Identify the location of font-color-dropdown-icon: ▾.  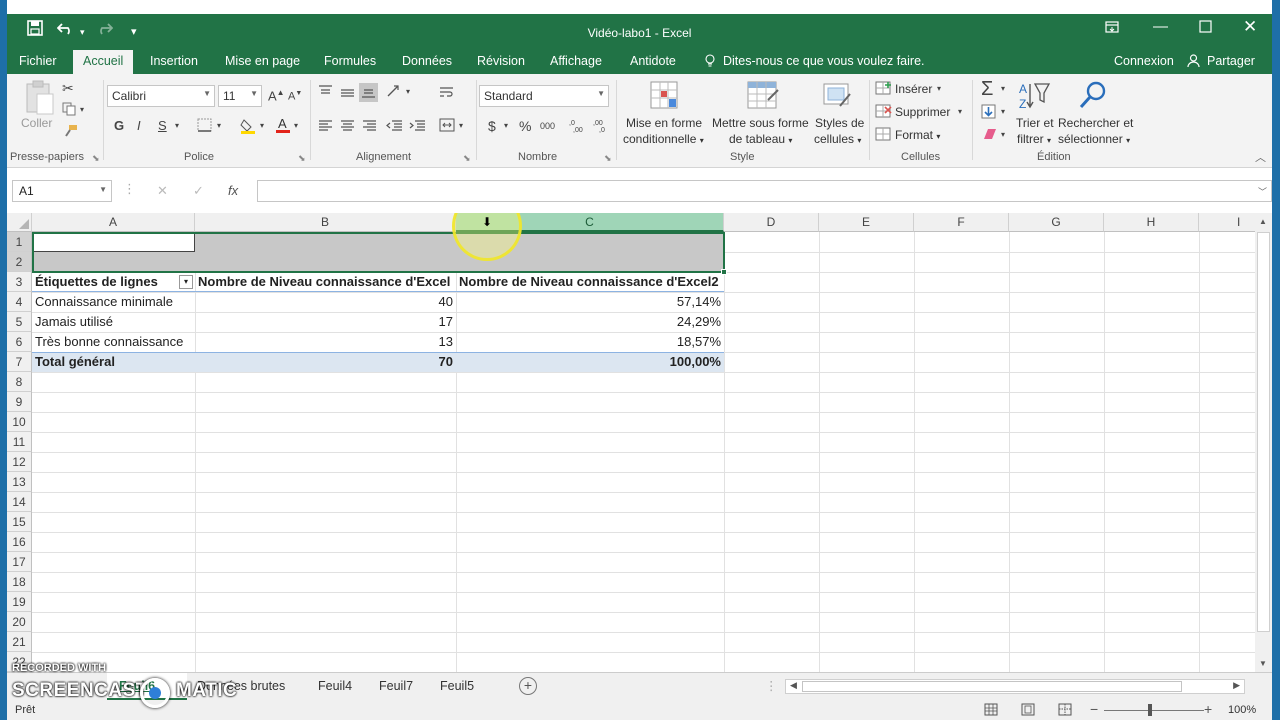
(296, 125).